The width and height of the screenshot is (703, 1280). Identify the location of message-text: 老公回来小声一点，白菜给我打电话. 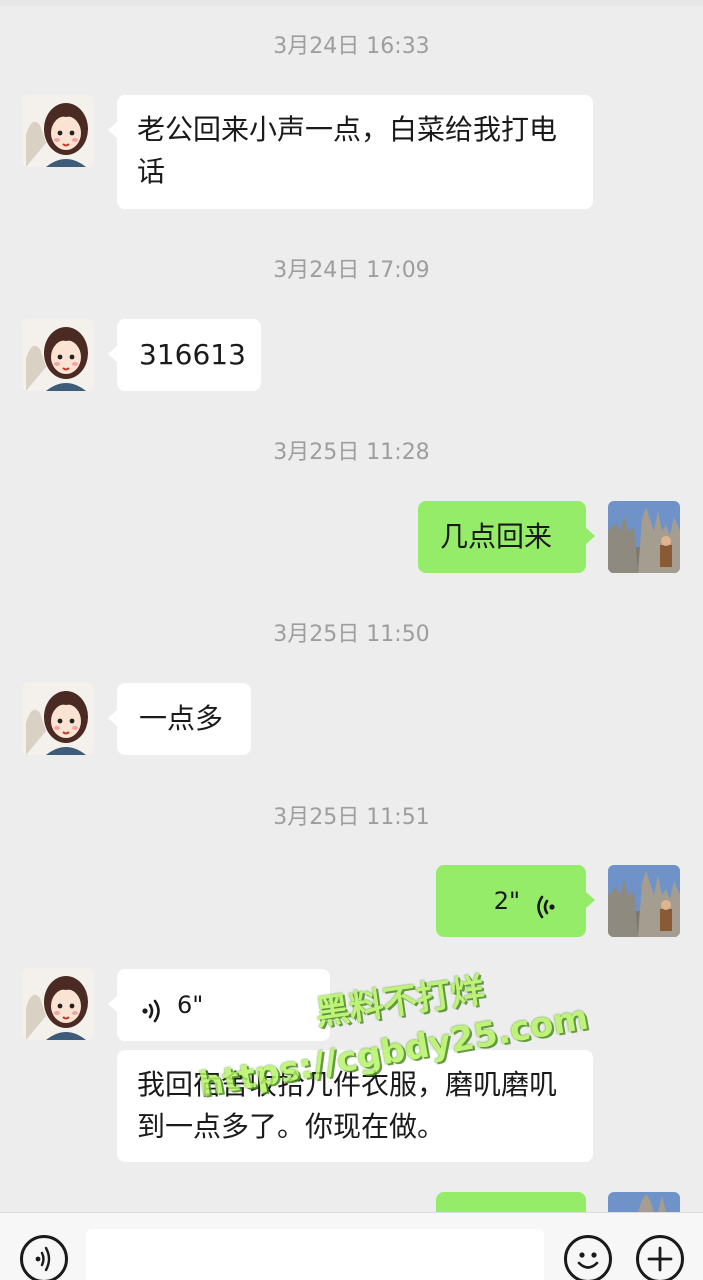
(347, 150).